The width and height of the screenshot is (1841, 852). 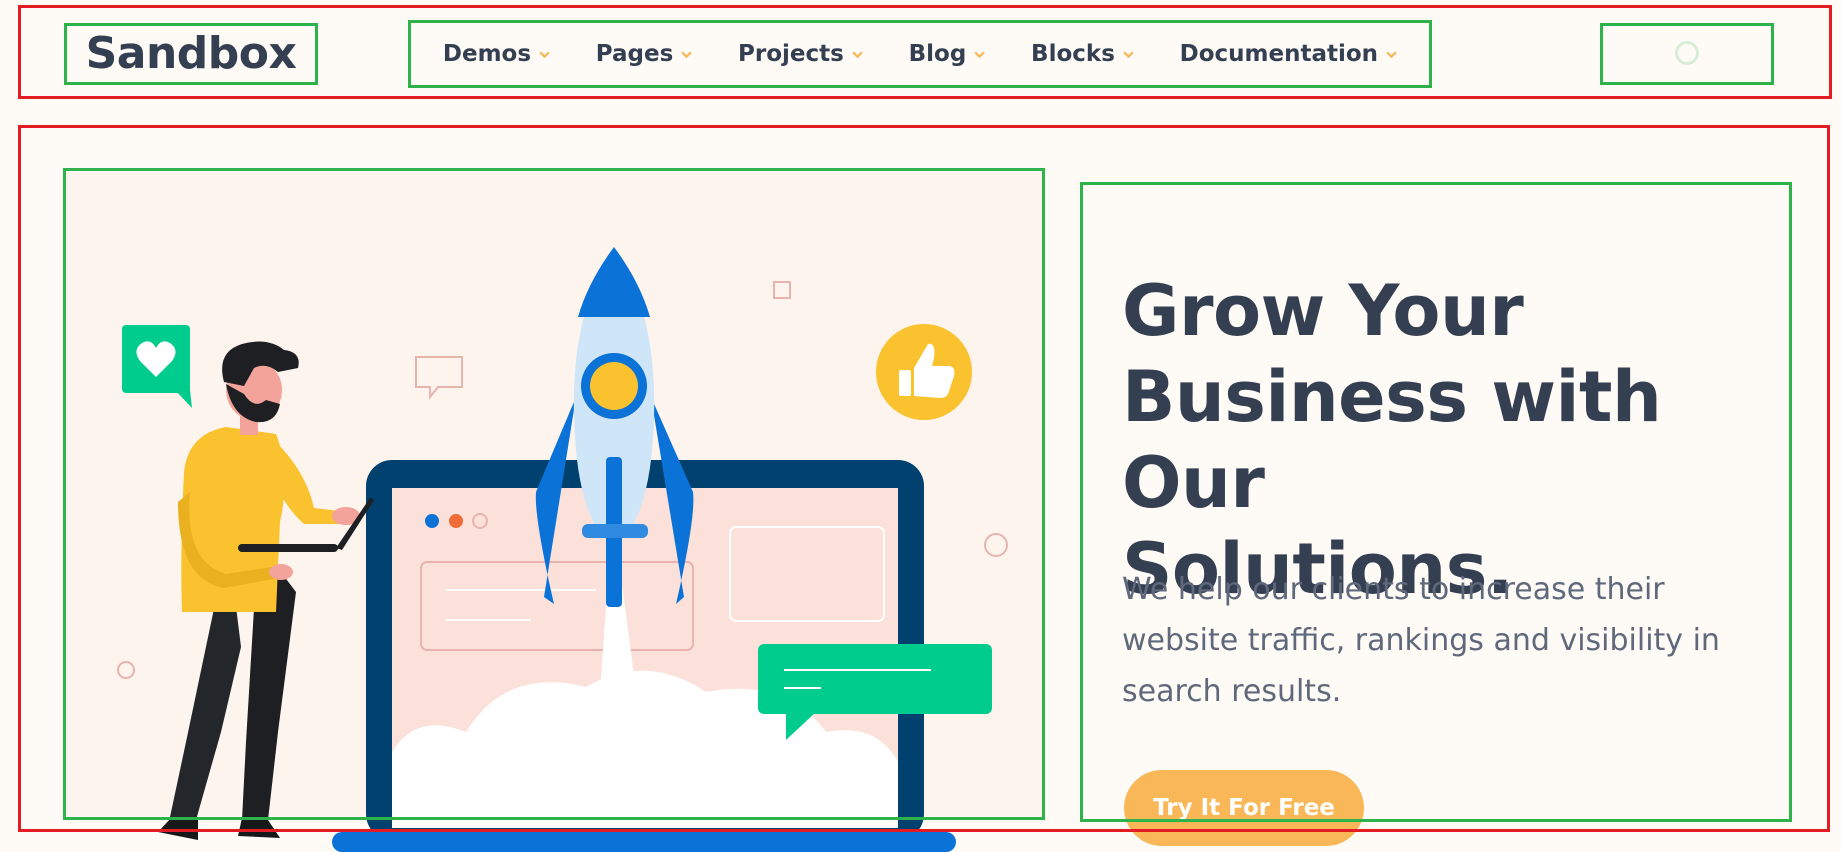 What do you see at coordinates (1323, 311) in the screenshot?
I see `headline-line: Grow Your` at bounding box center [1323, 311].